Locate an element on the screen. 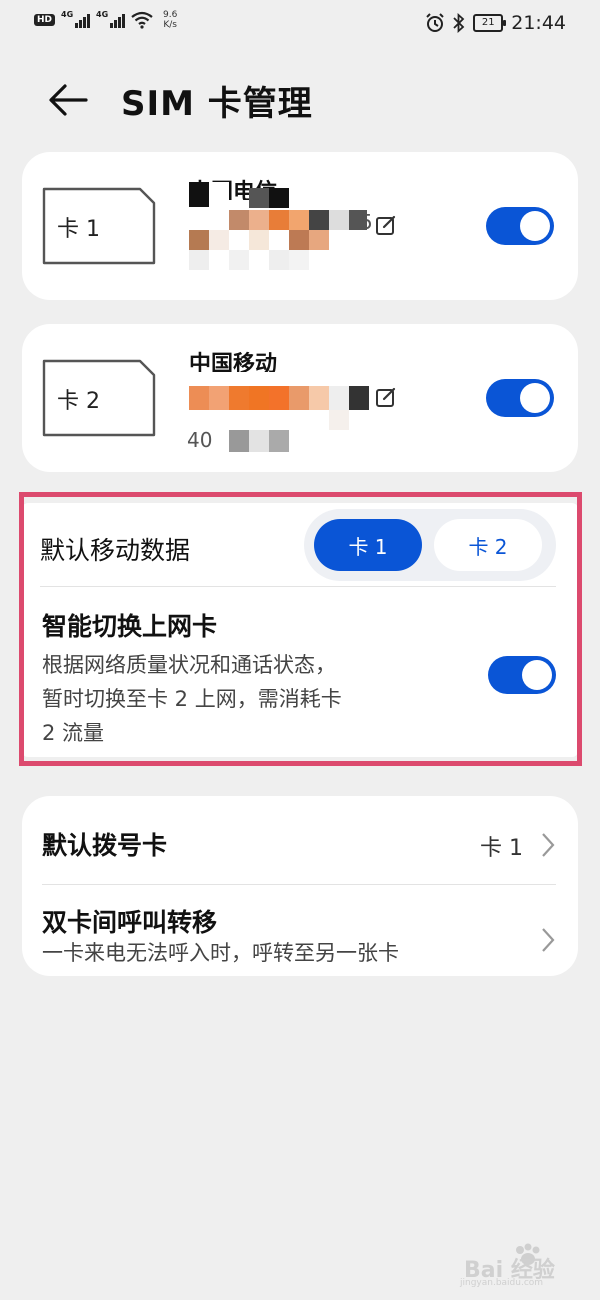 The image size is (600, 1300). signal-icon-2: 4G is located at coordinates (111, 19).